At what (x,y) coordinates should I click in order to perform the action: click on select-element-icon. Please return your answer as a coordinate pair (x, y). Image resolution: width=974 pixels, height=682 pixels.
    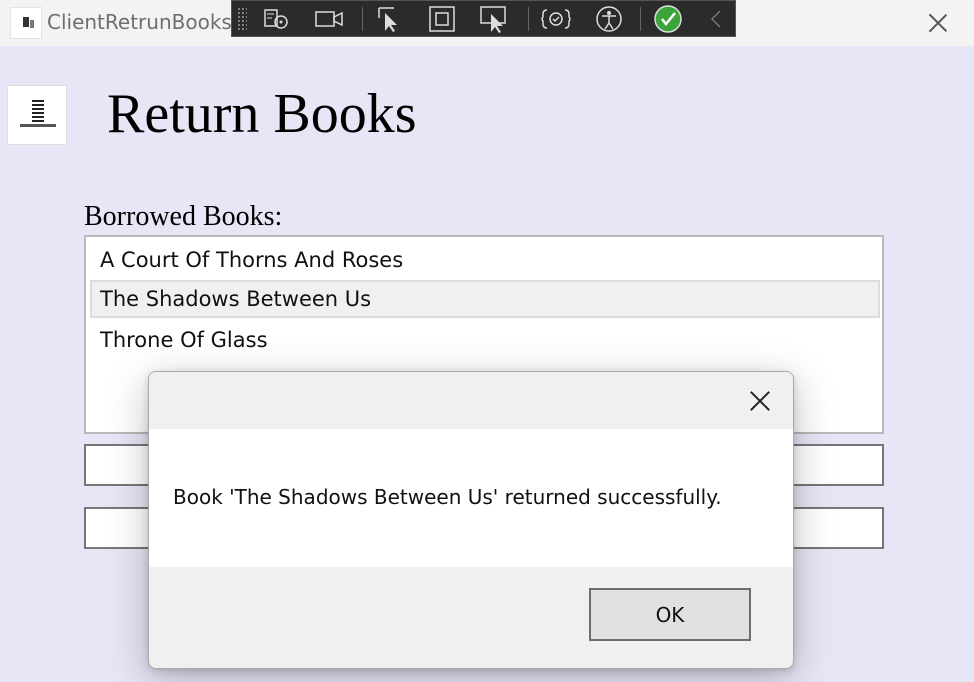
    Looking at the image, I should click on (277, 19).